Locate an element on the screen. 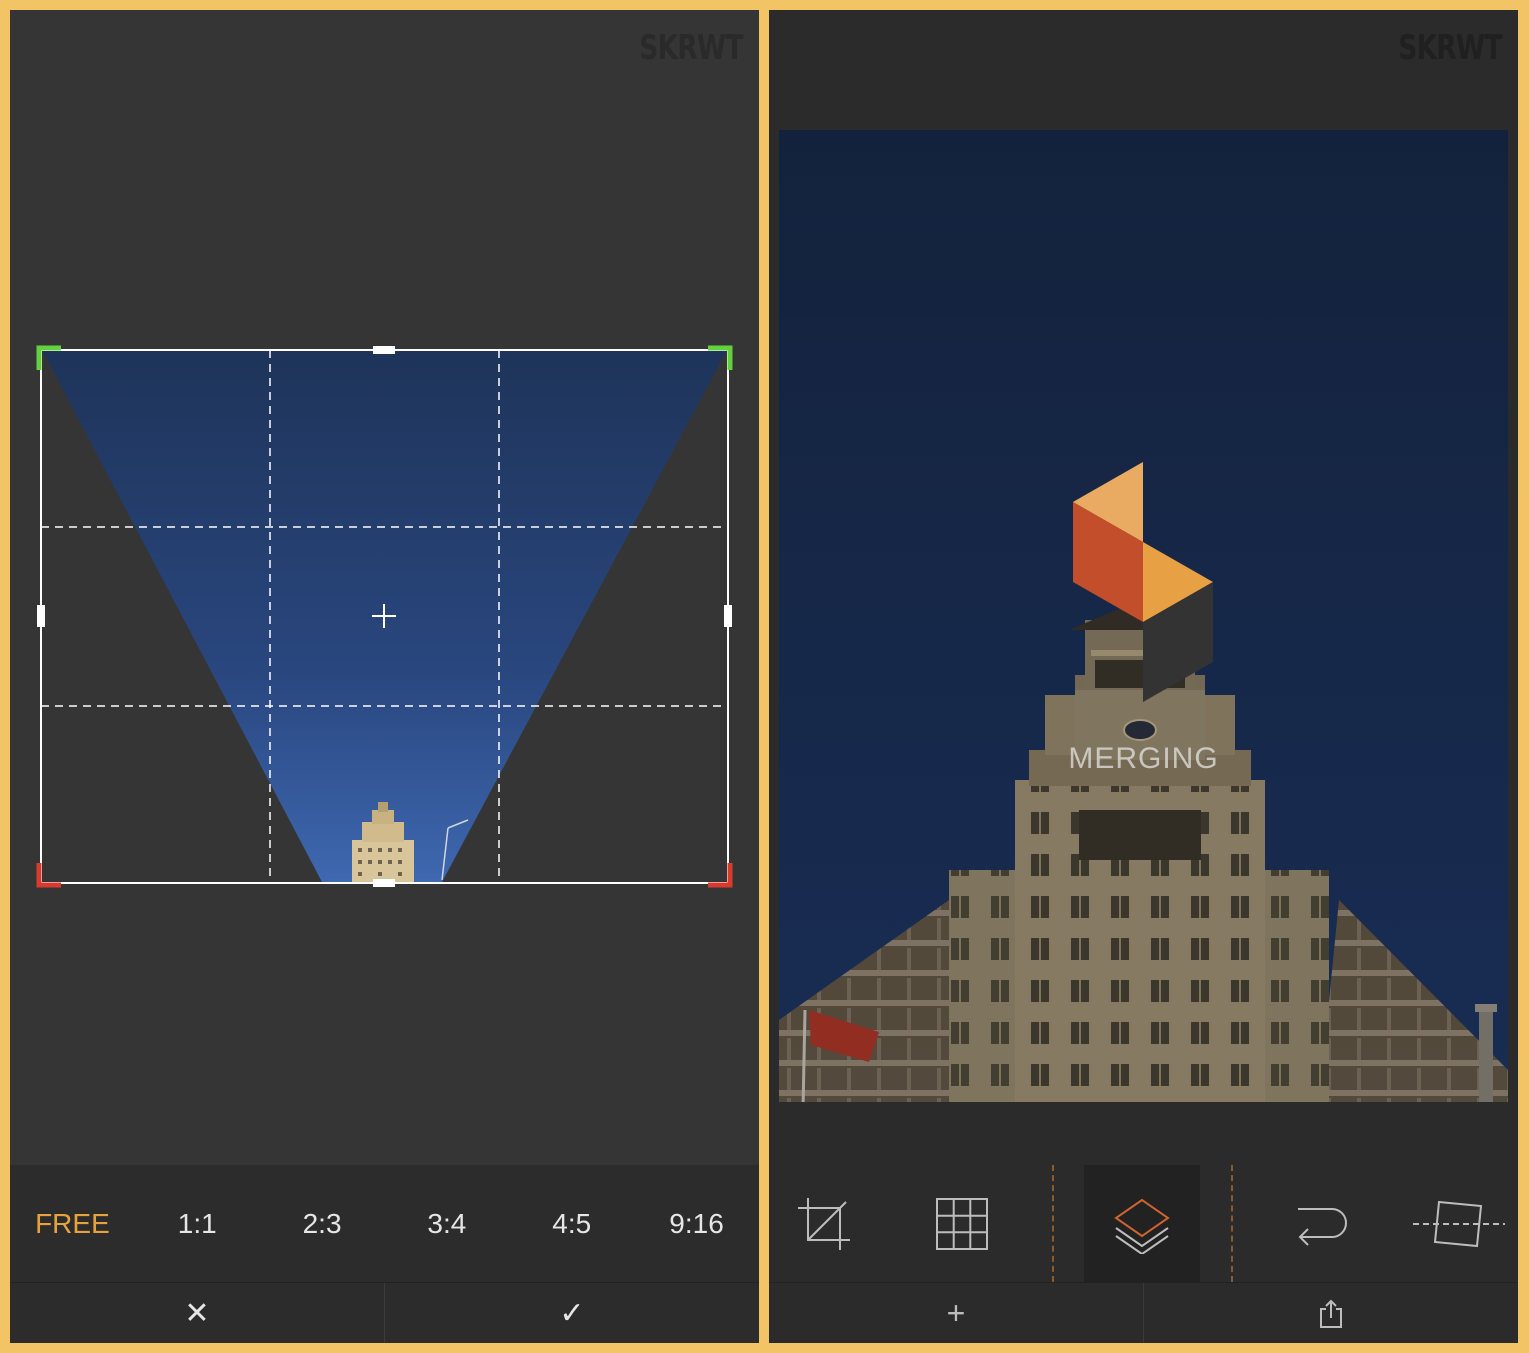  crop-tool-button is located at coordinates (824, 1223).